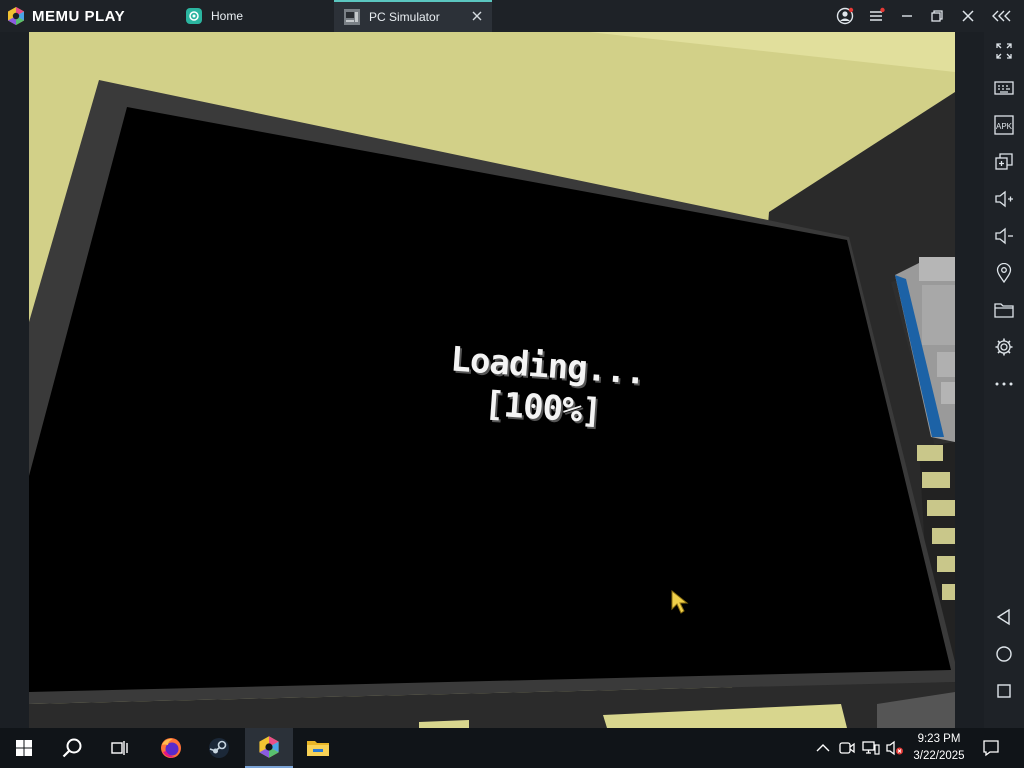  What do you see at coordinates (845, 16) in the screenshot?
I see `account-icon` at bounding box center [845, 16].